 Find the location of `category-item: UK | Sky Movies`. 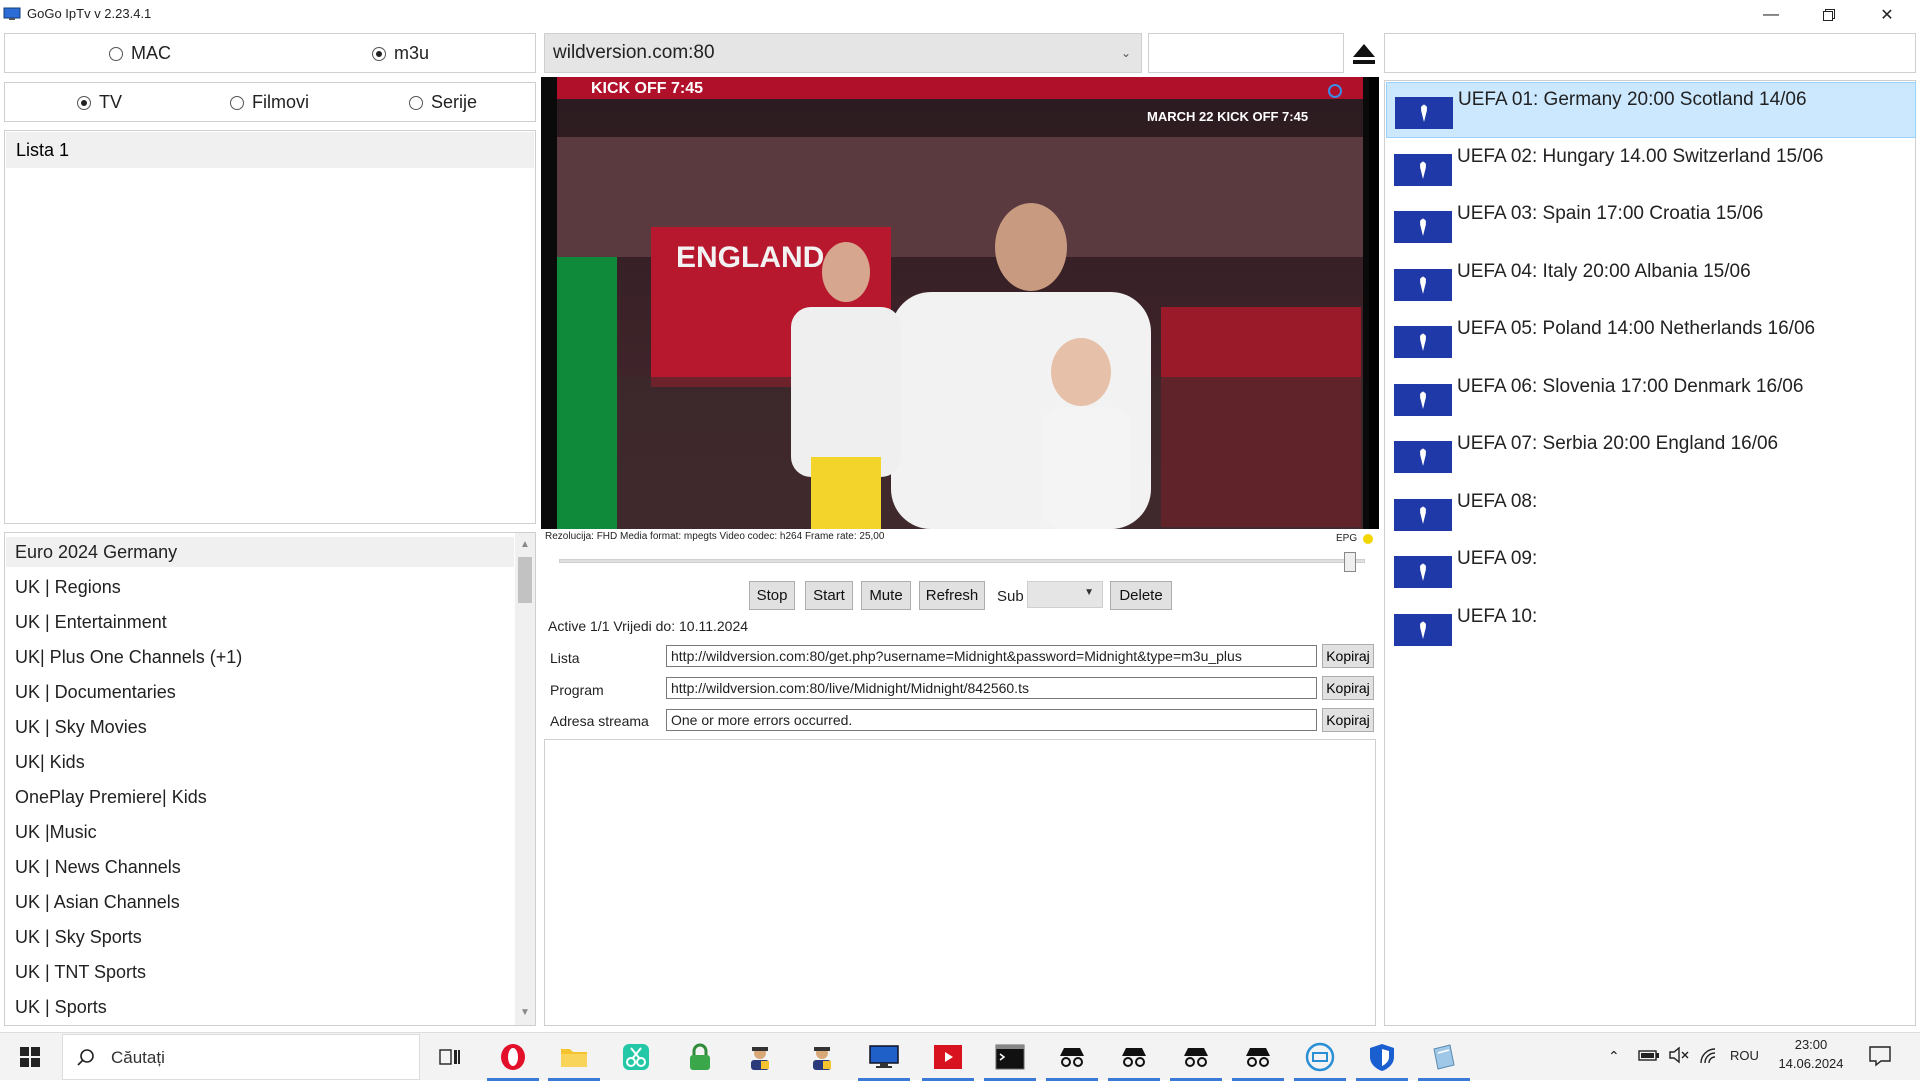

category-item: UK | Sky Movies is located at coordinates (81, 727).